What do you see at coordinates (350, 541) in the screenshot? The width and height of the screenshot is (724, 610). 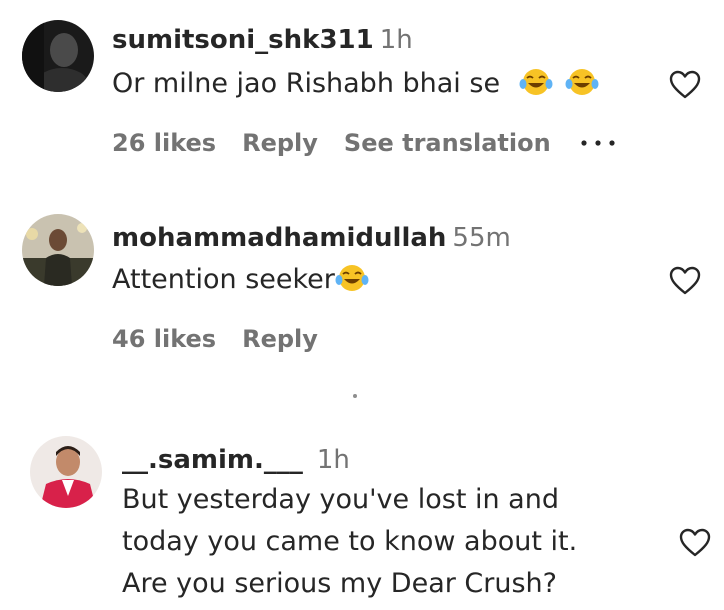 I see `comment-text-line: today you came to know about it.` at bounding box center [350, 541].